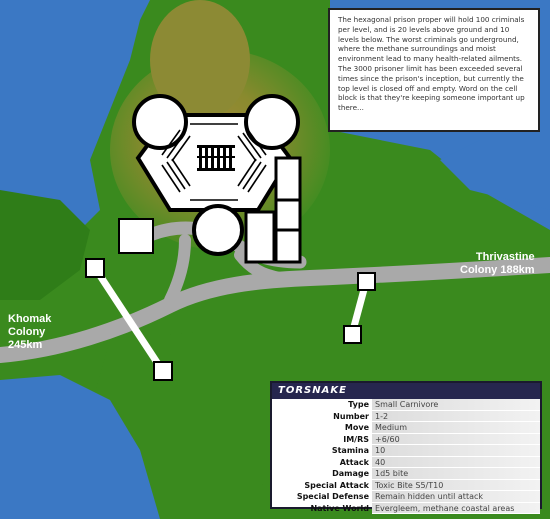  I want to click on stat-label: Type, so click(358, 404).